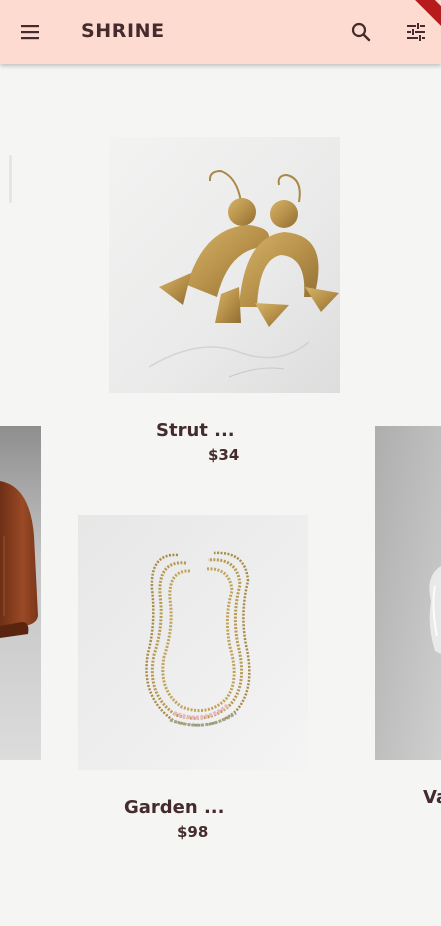  I want to click on product-name: Va, so click(432, 797).